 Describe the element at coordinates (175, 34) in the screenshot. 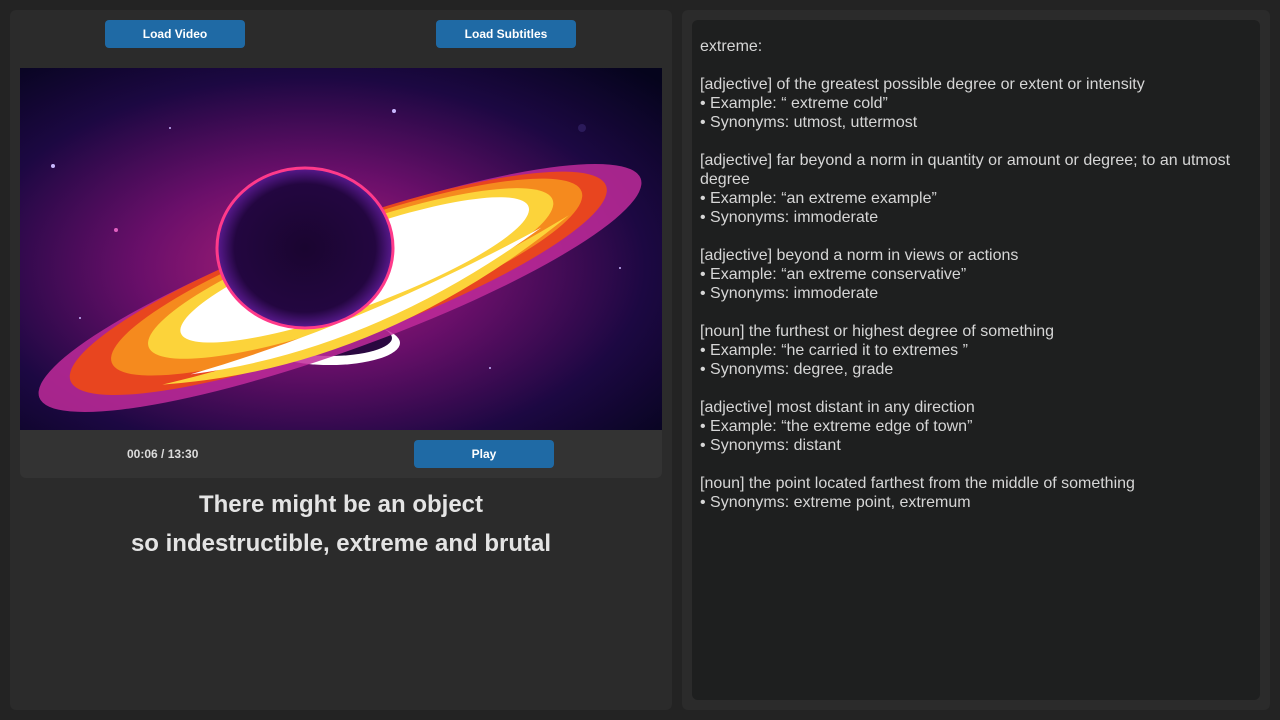

I see `load-video-button: Load Video` at that location.